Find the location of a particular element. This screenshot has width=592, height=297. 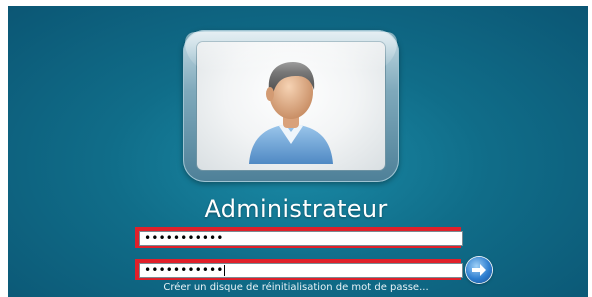

arrow-right-icon is located at coordinates (479, 270).